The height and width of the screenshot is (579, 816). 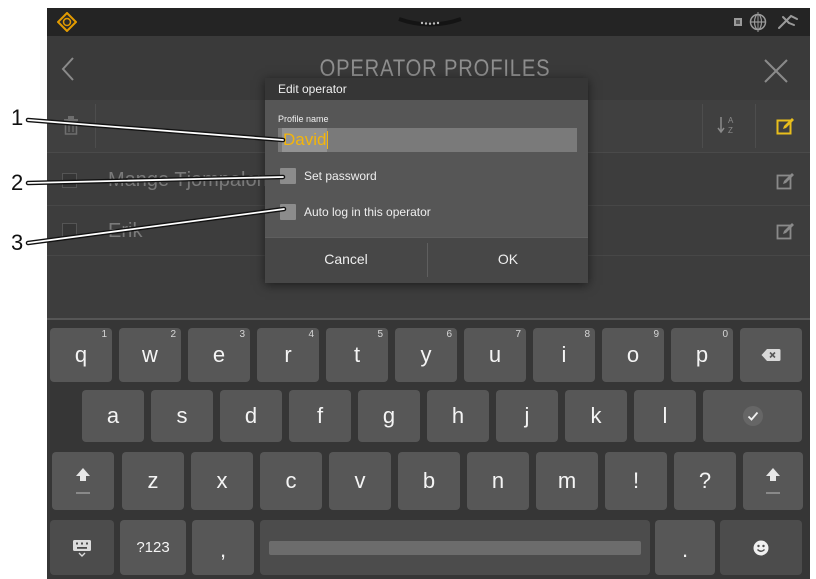 I want to click on key-label: l, so click(x=665, y=415).